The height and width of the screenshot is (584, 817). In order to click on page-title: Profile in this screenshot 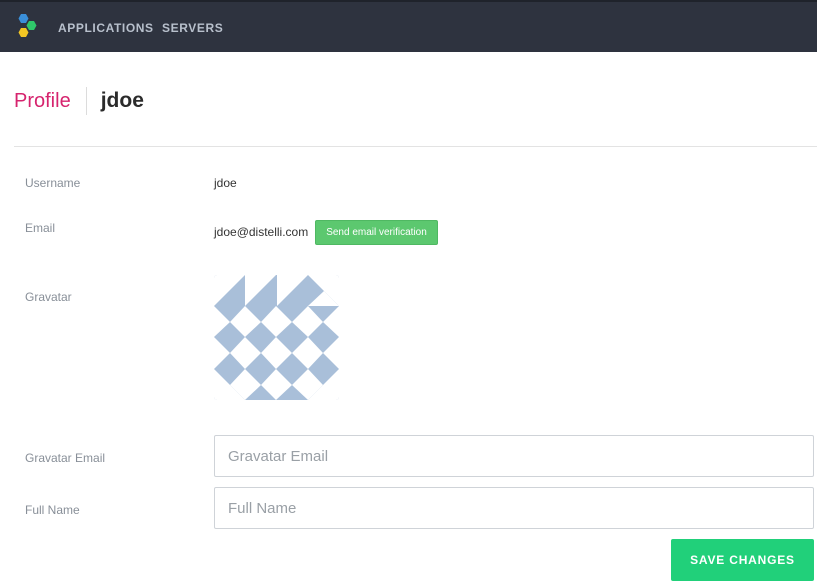, I will do `click(42, 100)`.